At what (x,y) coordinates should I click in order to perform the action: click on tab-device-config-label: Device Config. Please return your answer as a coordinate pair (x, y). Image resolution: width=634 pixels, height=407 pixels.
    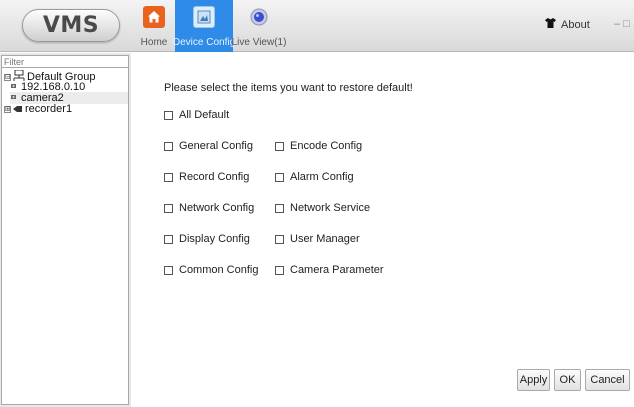
    Looking at the image, I should click on (204, 42).